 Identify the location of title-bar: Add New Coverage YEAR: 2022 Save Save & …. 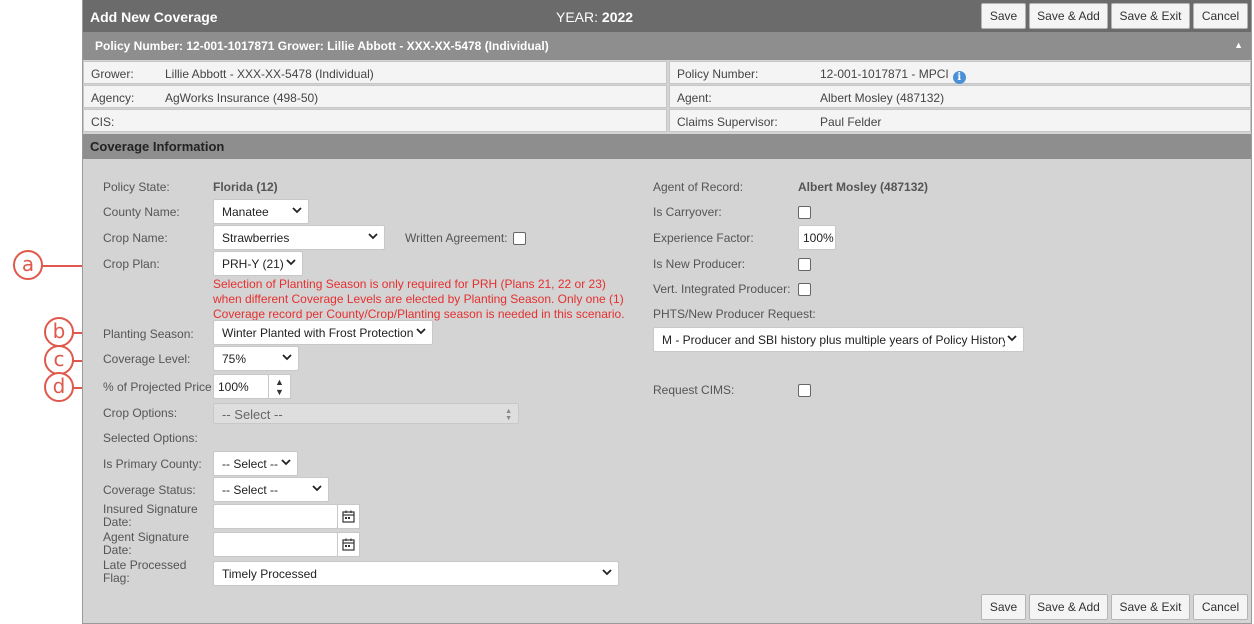
(667, 16).